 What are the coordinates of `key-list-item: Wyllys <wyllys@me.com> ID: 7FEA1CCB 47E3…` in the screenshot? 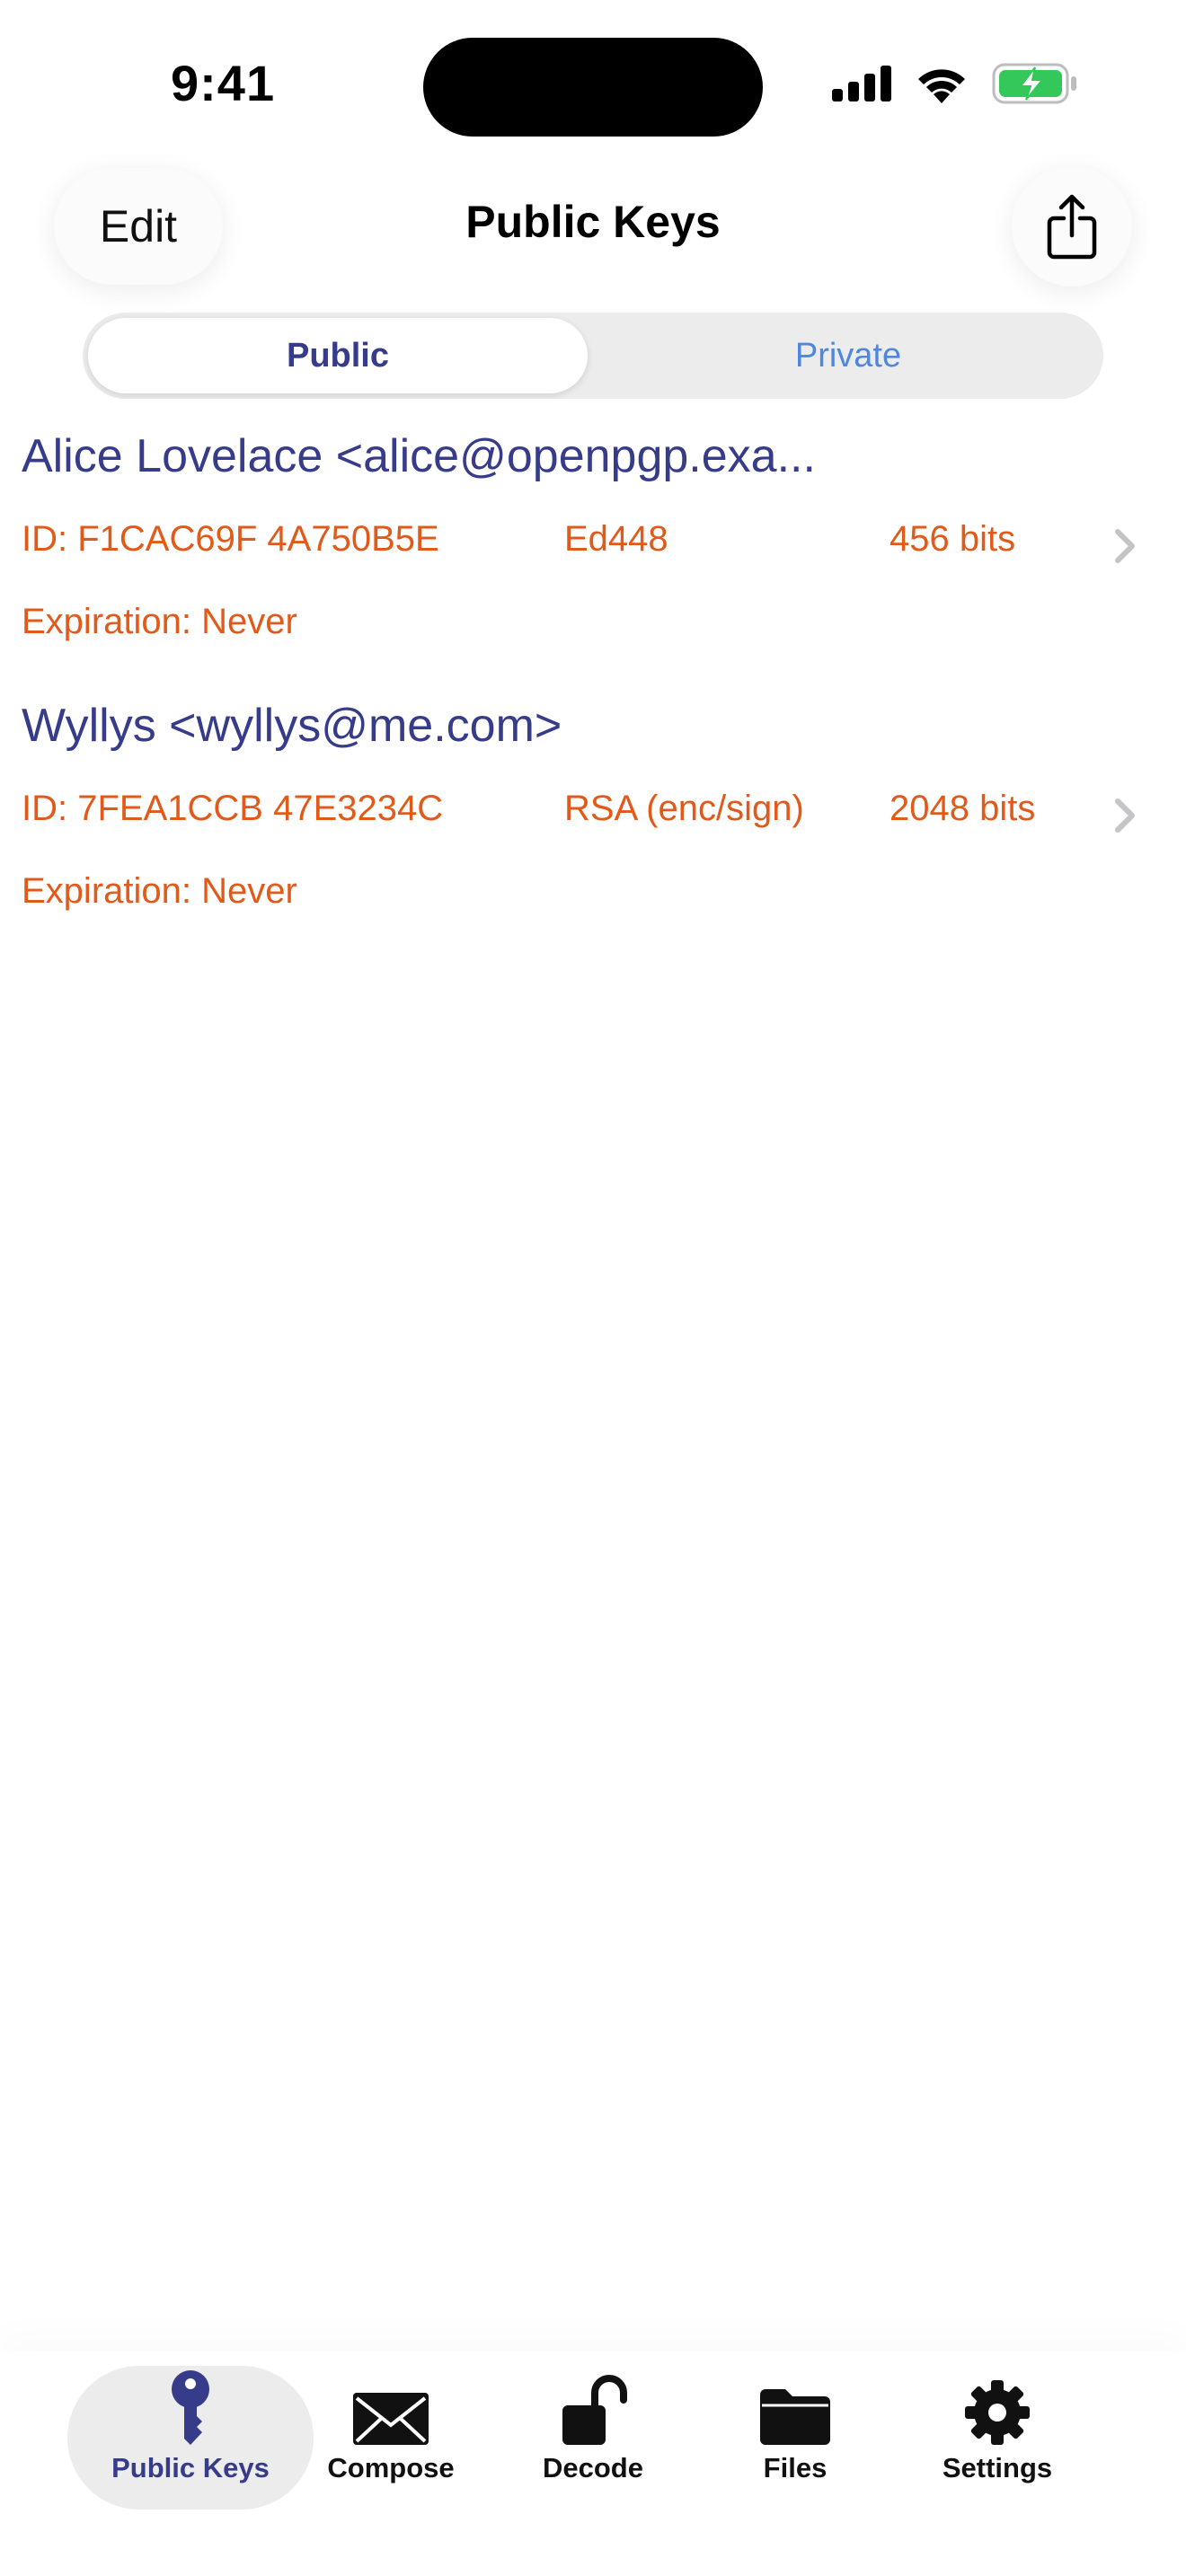 It's located at (593, 820).